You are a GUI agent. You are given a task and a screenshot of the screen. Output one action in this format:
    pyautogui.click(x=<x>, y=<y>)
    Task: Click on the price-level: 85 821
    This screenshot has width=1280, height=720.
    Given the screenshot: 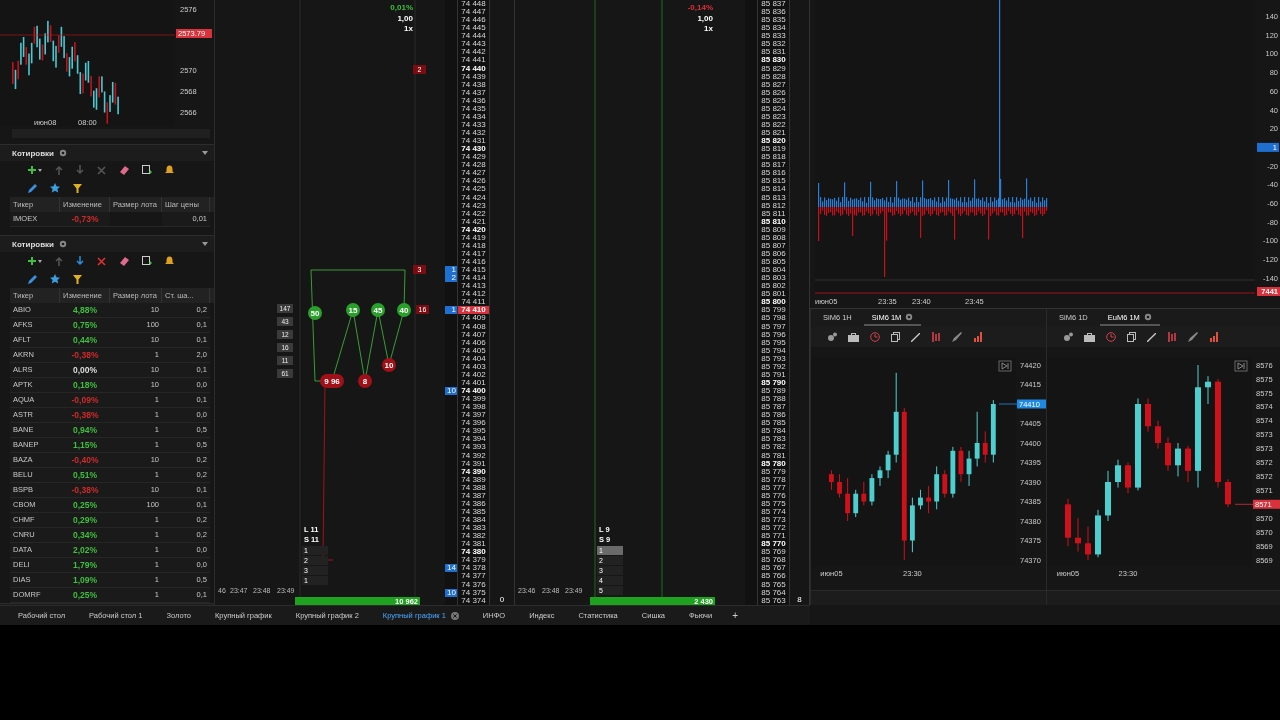 What is the action you would take?
    pyautogui.click(x=773, y=133)
    